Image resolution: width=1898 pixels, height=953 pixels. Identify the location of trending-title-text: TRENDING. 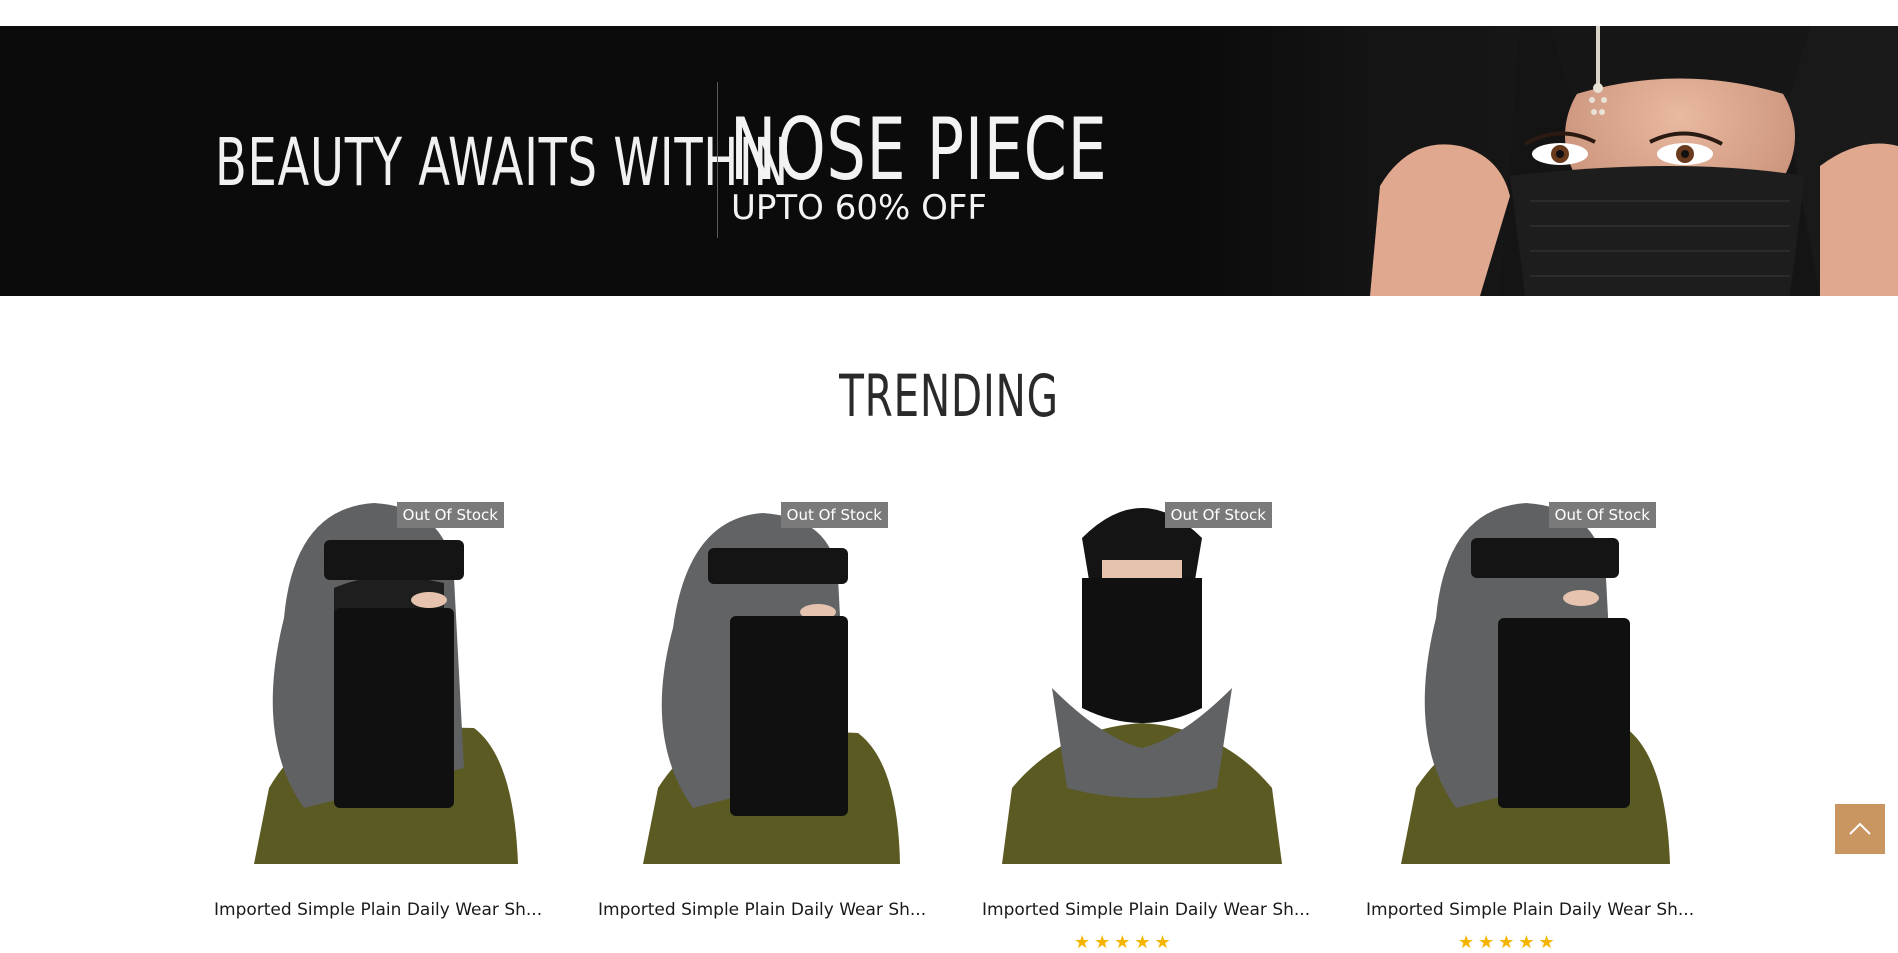
(949, 396).